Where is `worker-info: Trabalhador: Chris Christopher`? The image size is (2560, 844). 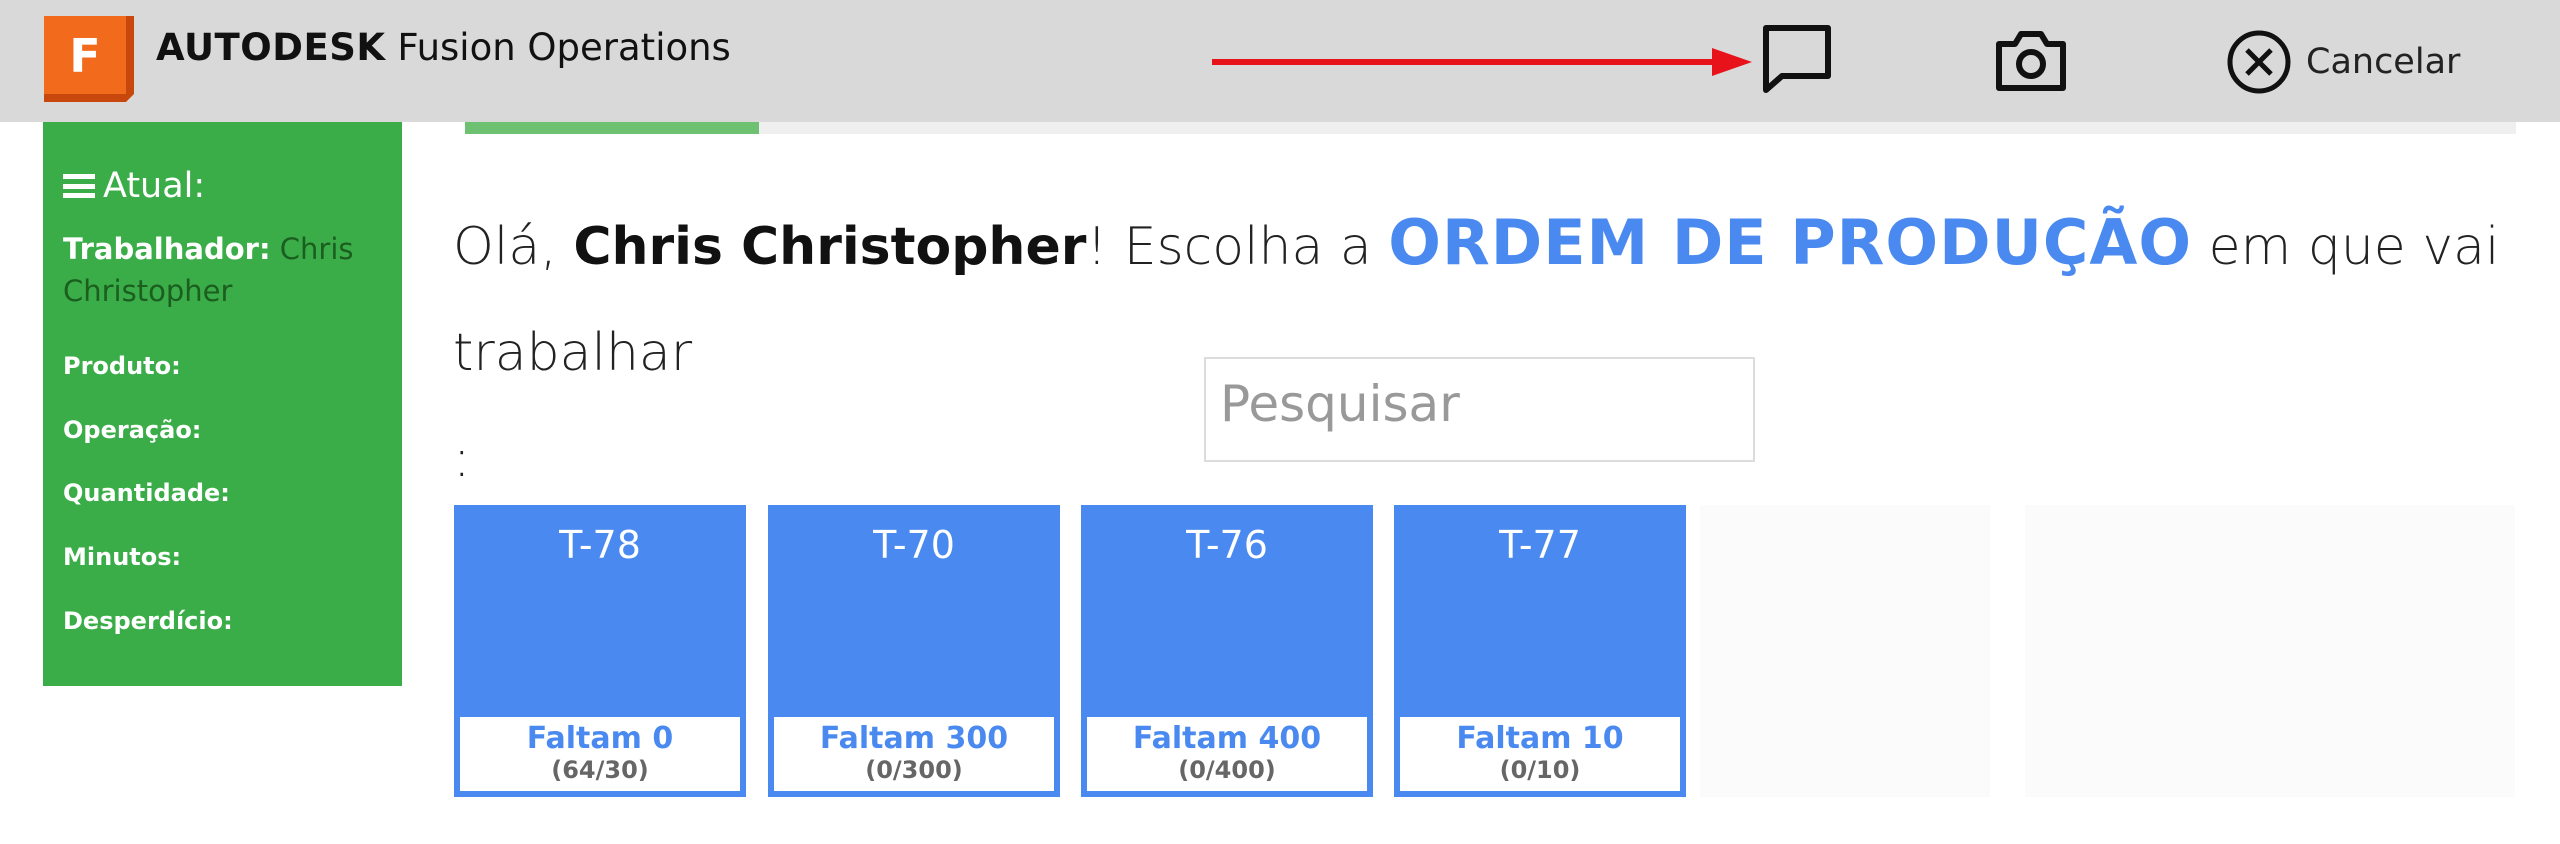 worker-info: Trabalhador: Chris Christopher is located at coordinates (208, 270).